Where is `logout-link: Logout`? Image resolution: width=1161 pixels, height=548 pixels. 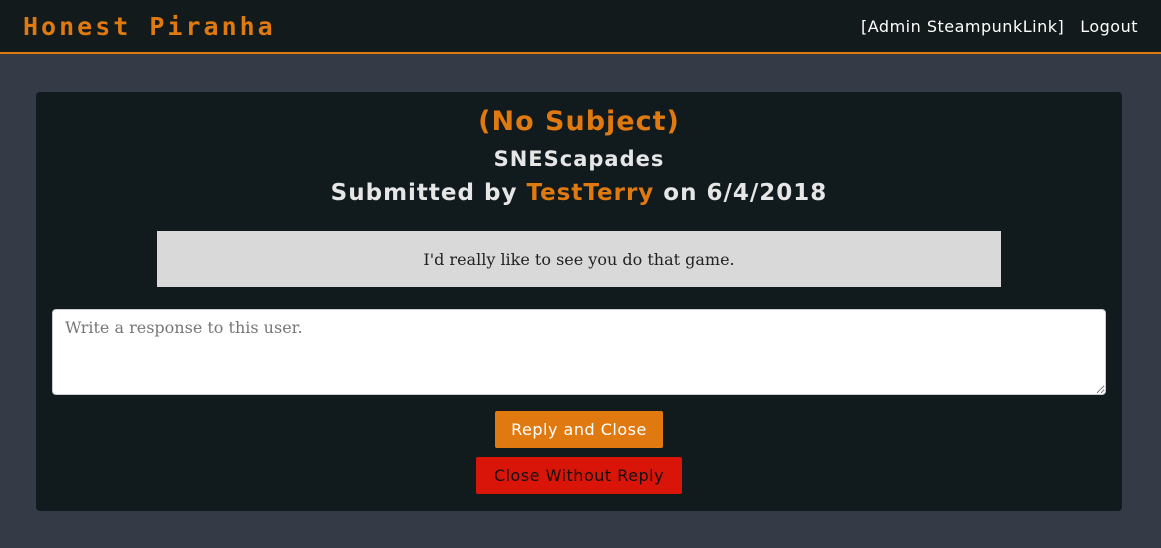 logout-link: Logout is located at coordinates (1109, 26).